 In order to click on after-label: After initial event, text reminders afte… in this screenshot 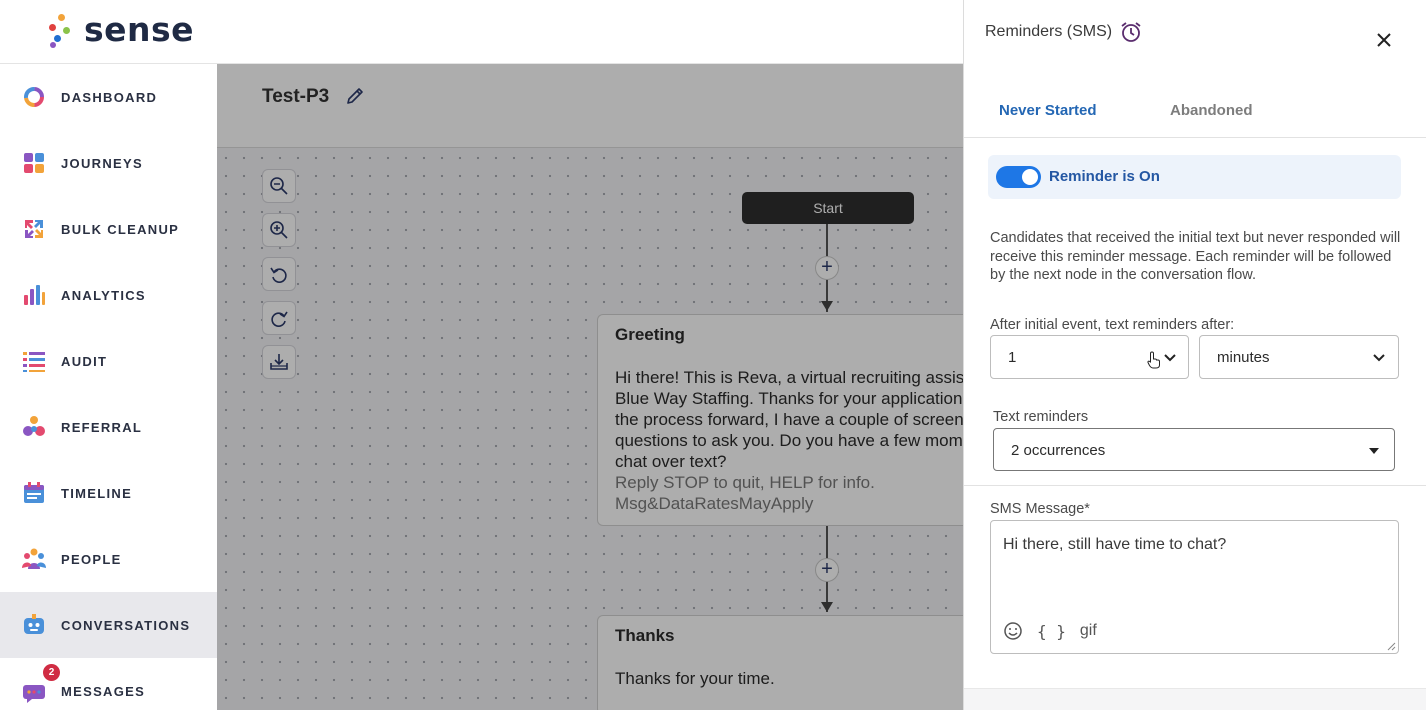, I will do `click(1112, 325)`.